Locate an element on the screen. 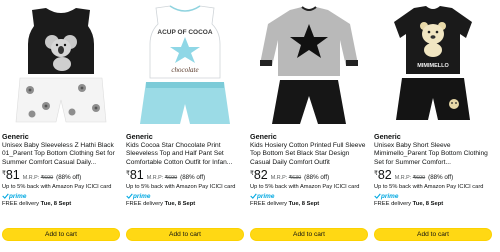 This screenshot has height=252, width=500. print-text: MIMIMELLO is located at coordinates (433, 66).